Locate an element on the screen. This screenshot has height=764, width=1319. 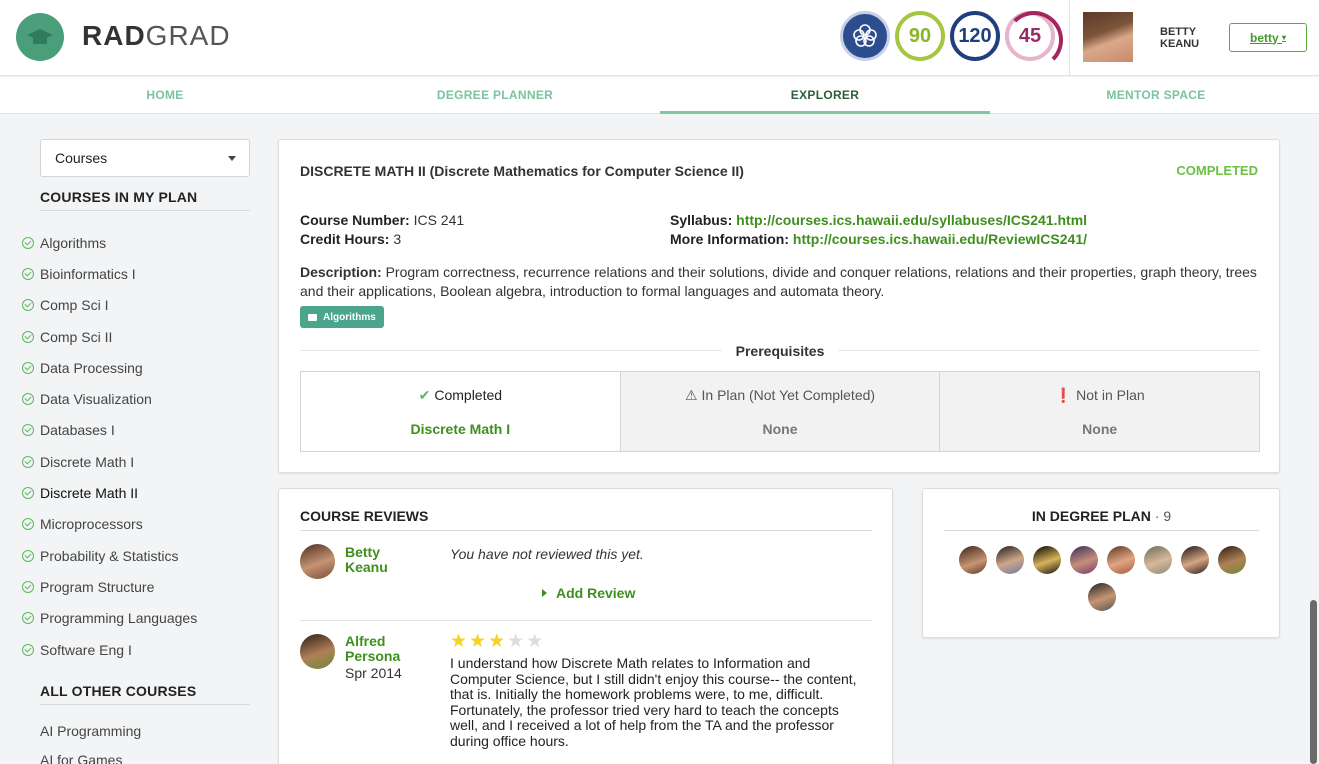
caret-down-icon is located at coordinates (232, 158).